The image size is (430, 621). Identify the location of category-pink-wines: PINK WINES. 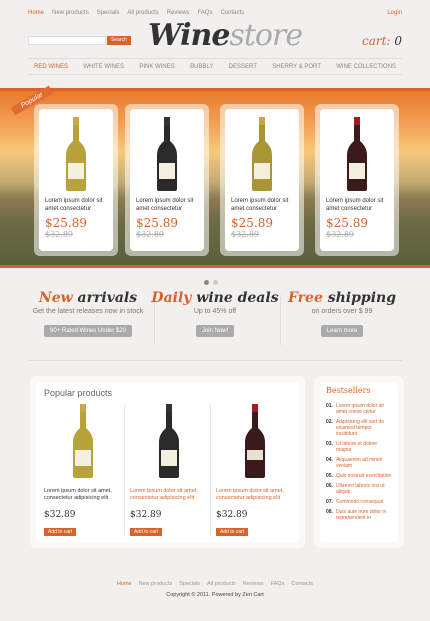
(156, 67).